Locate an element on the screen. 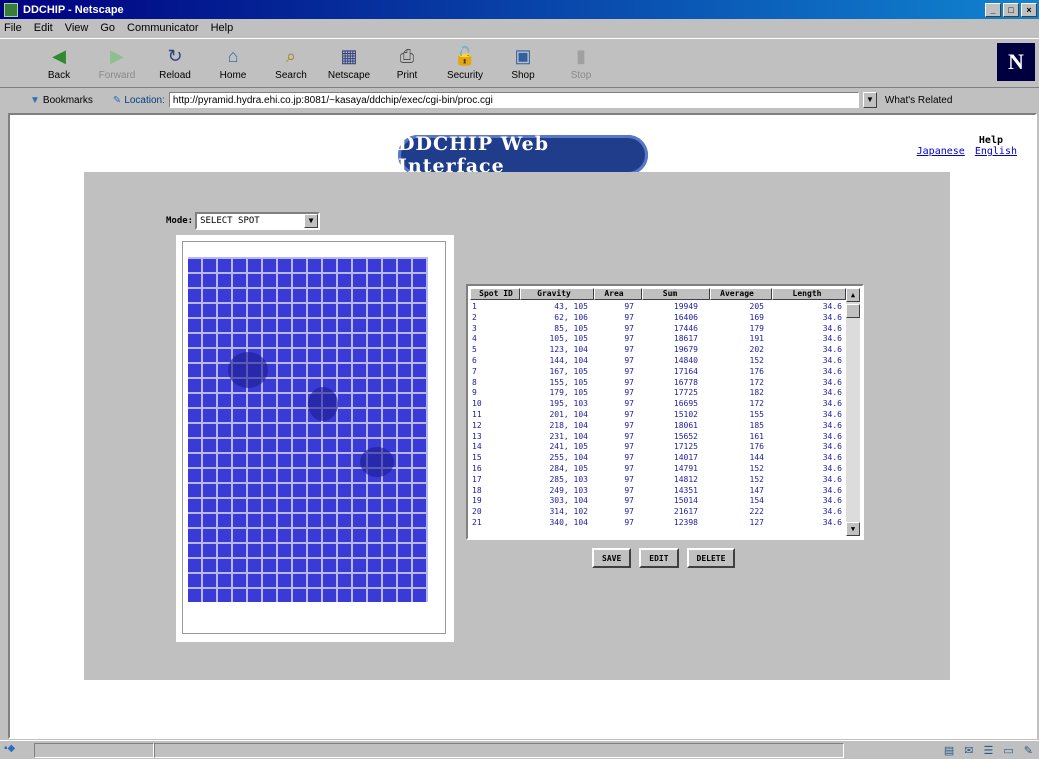 This screenshot has width=1039, height=759. spot-list-scrollbar: ▲ ▼ is located at coordinates (853, 412).